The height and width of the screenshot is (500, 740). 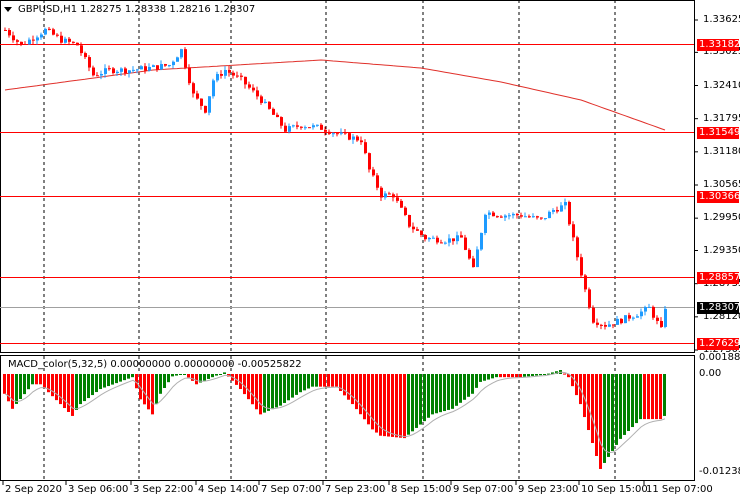 I want to click on ohlc-close: 1.28307, so click(x=234, y=9).